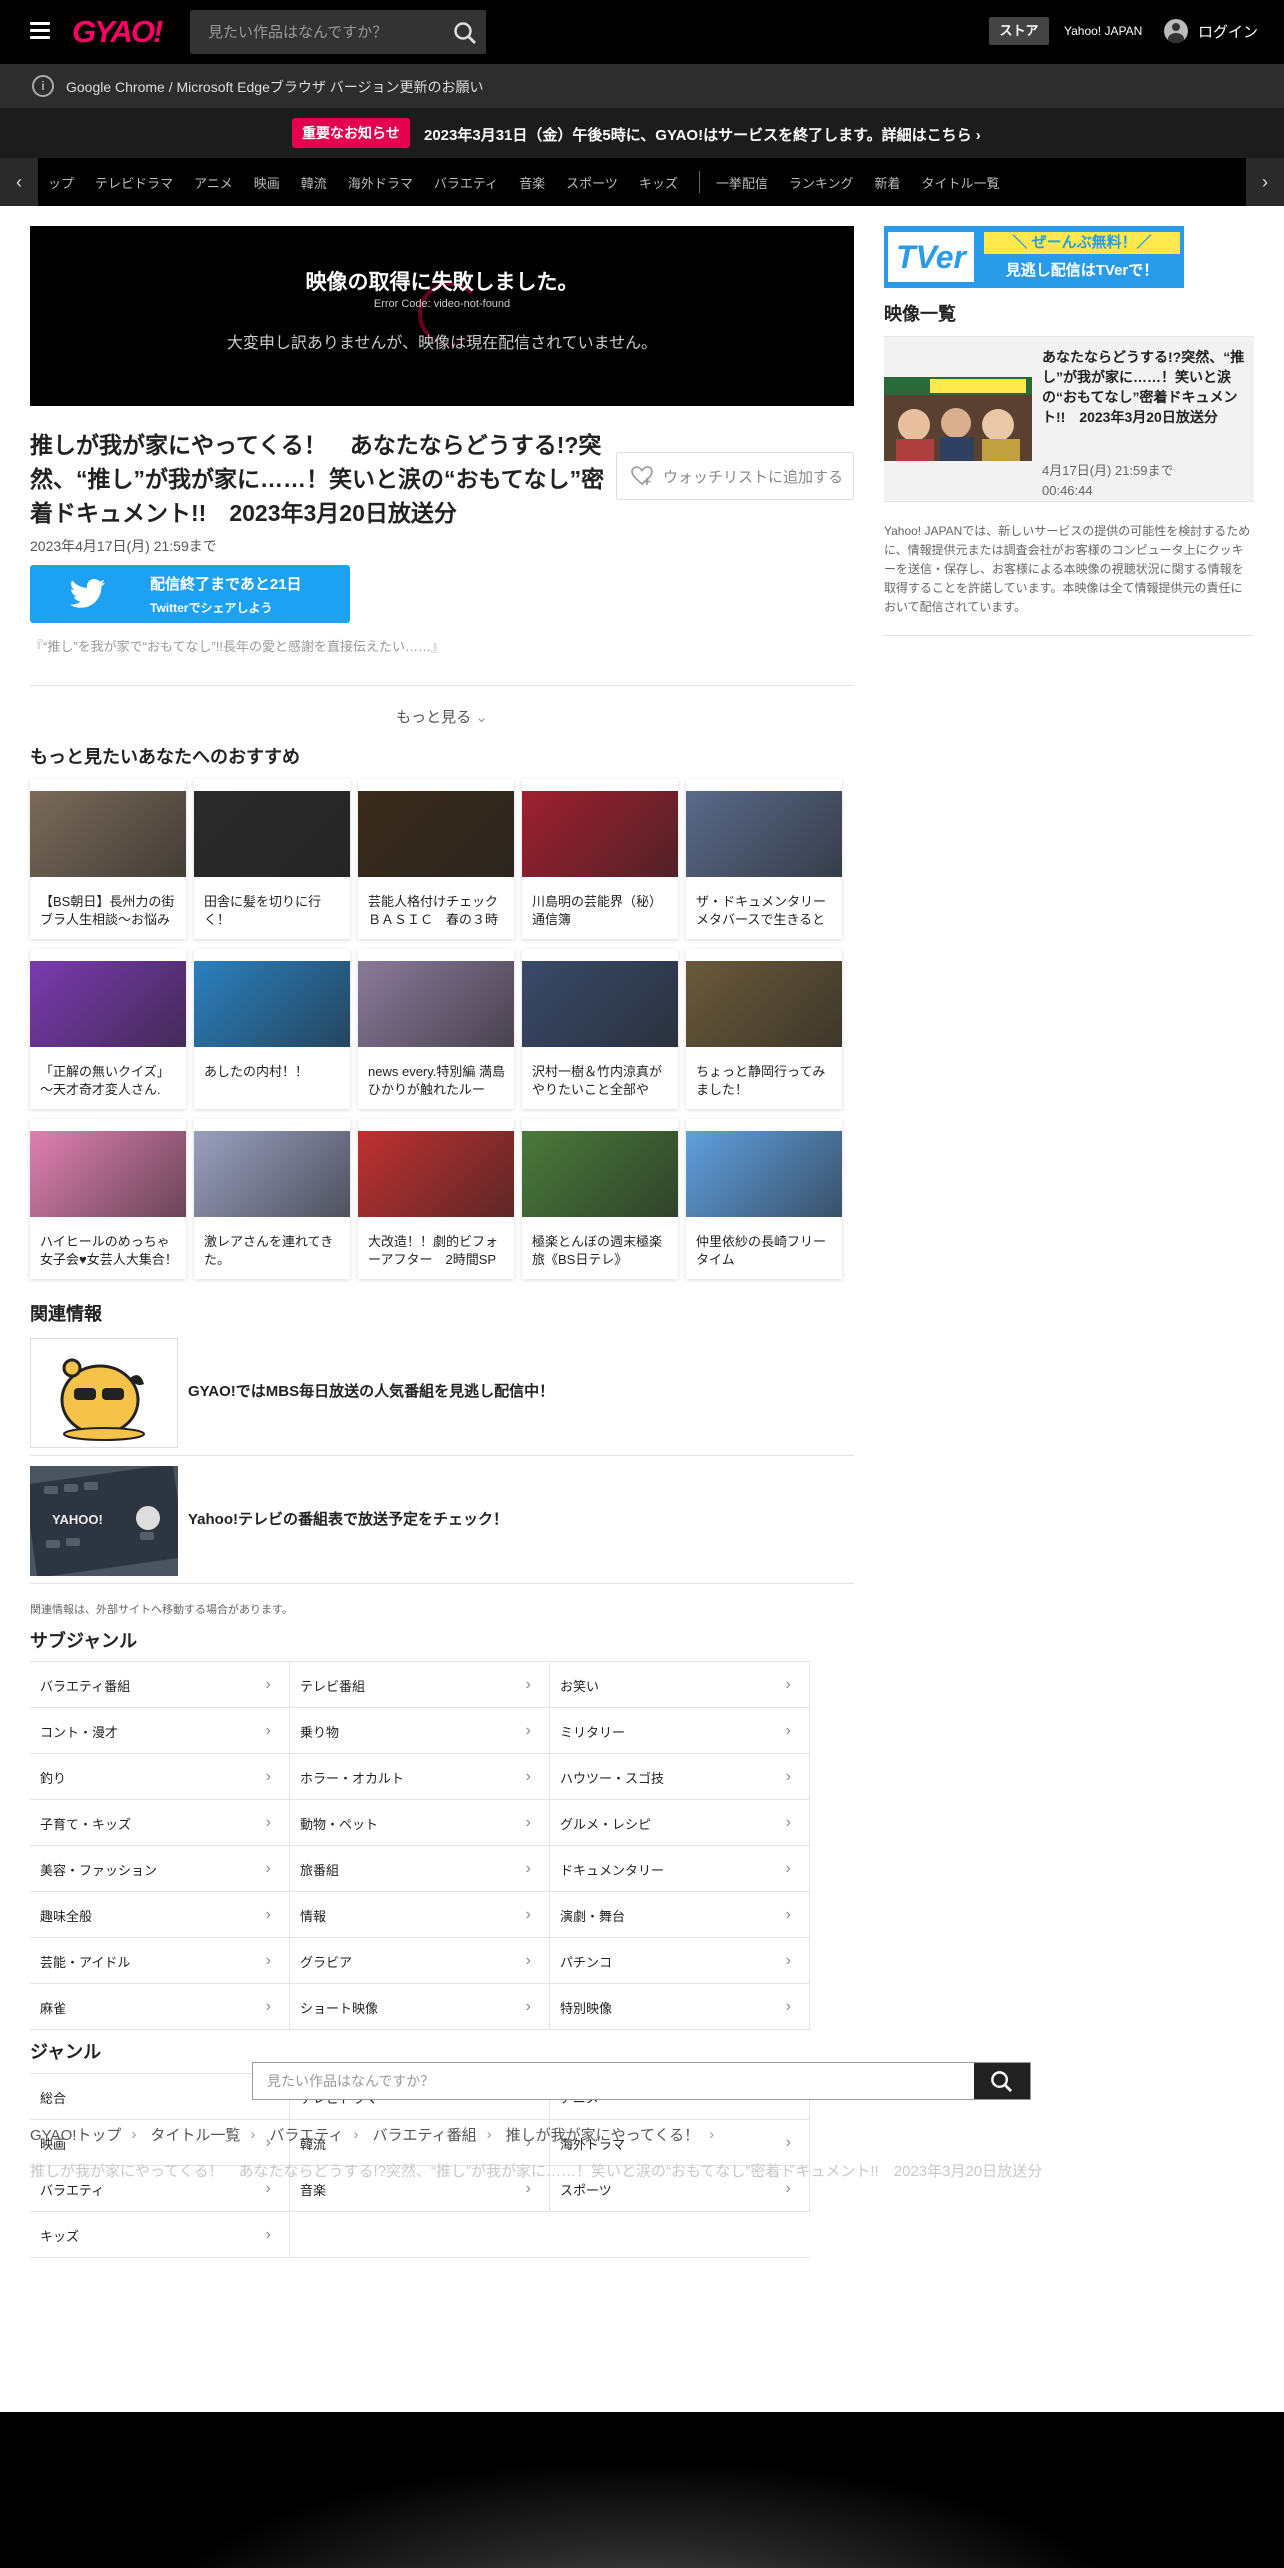  What do you see at coordinates (436, 1029) in the screenshot?
I see `recommend-card: news every.特別編 満島ひかりが触れたルー` at bounding box center [436, 1029].